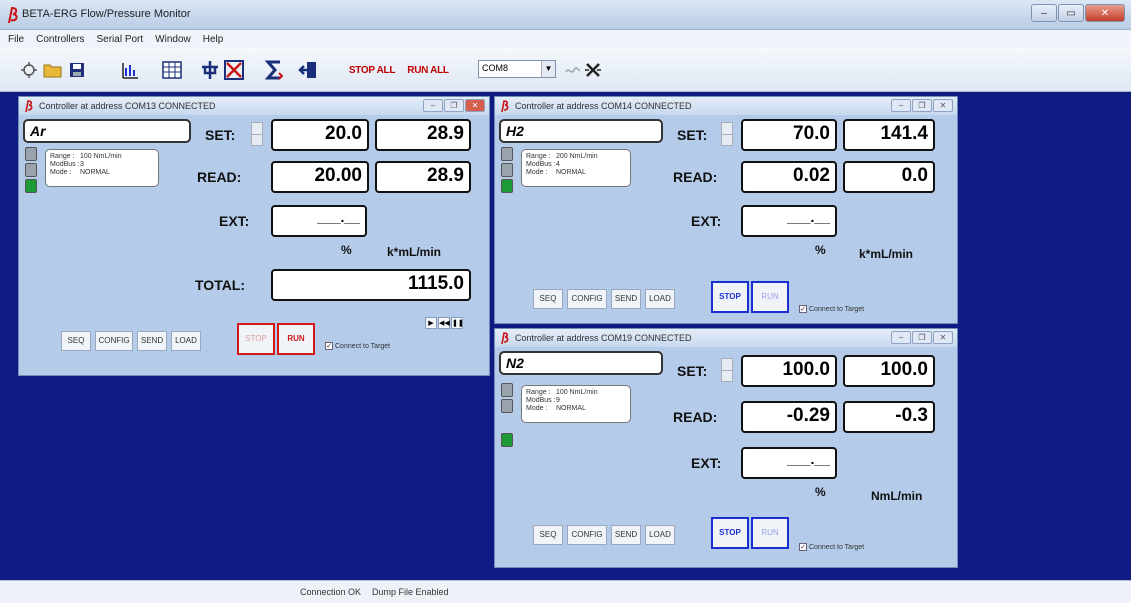 This screenshot has width=1131, height=603. What do you see at coordinates (234, 221) in the screenshot?
I see `ext-label: EXT:` at bounding box center [234, 221].